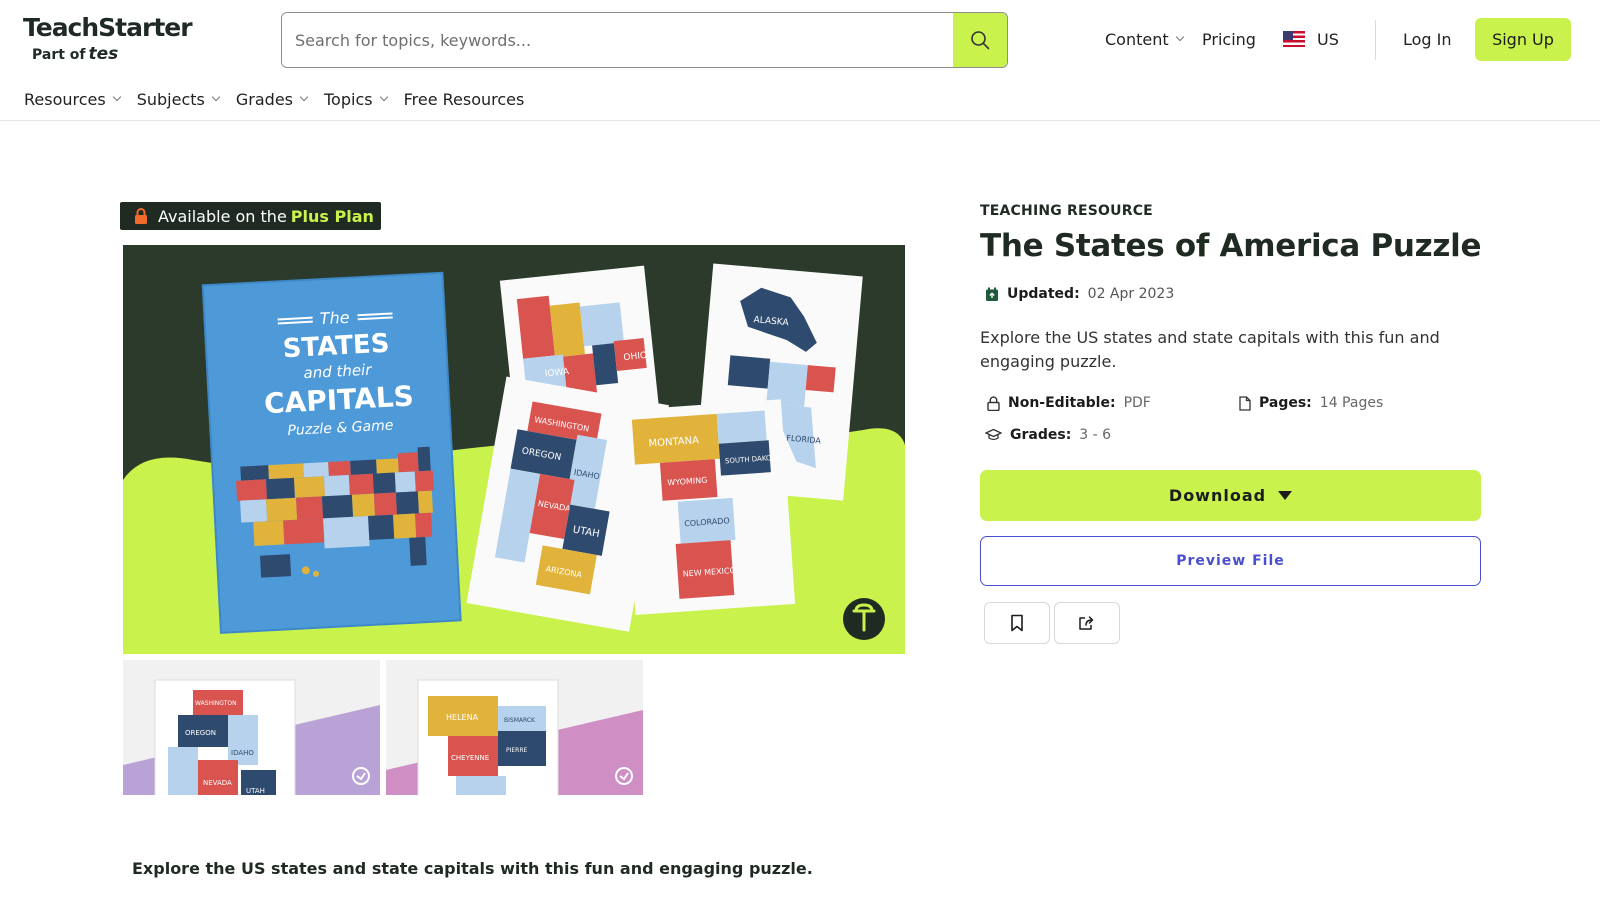  I want to click on thumb1-label-washington: WASHINGTON, so click(216, 703).